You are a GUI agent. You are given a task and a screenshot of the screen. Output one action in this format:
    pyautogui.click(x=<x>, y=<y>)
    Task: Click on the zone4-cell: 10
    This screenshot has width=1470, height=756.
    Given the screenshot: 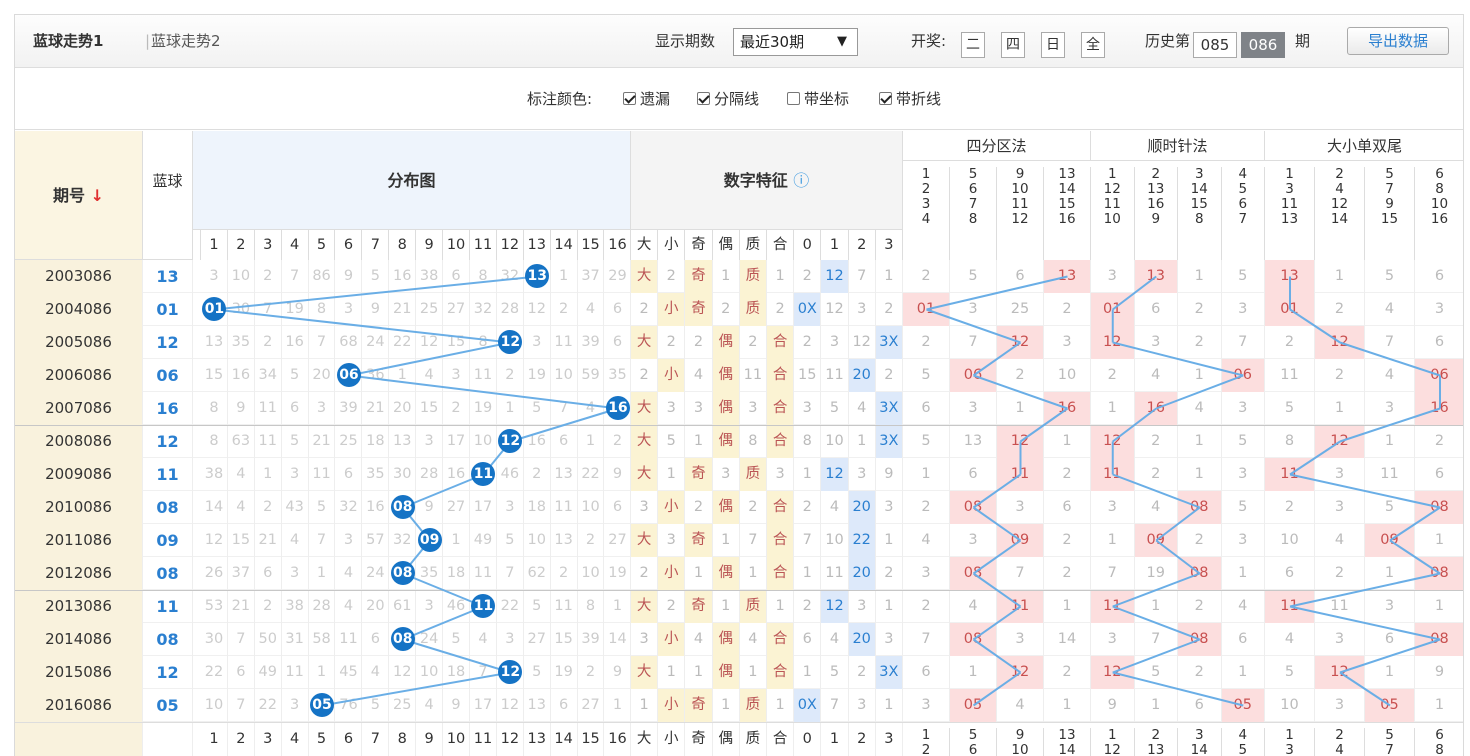 What is the action you would take?
    pyautogui.click(x=1067, y=375)
    